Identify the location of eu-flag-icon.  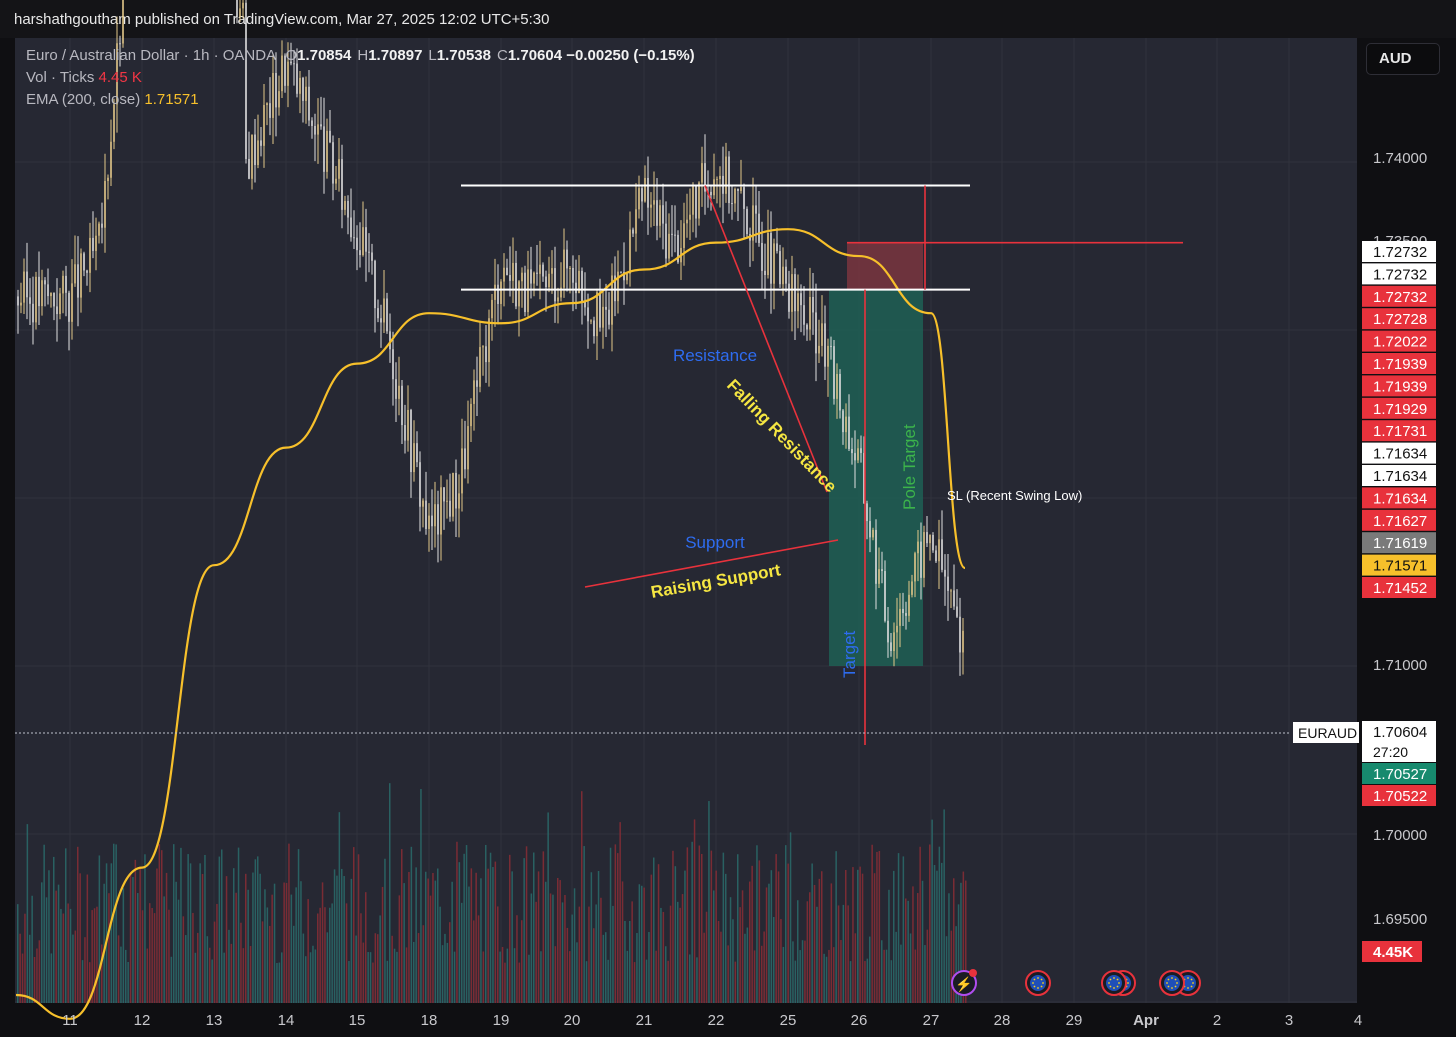
(1114, 983).